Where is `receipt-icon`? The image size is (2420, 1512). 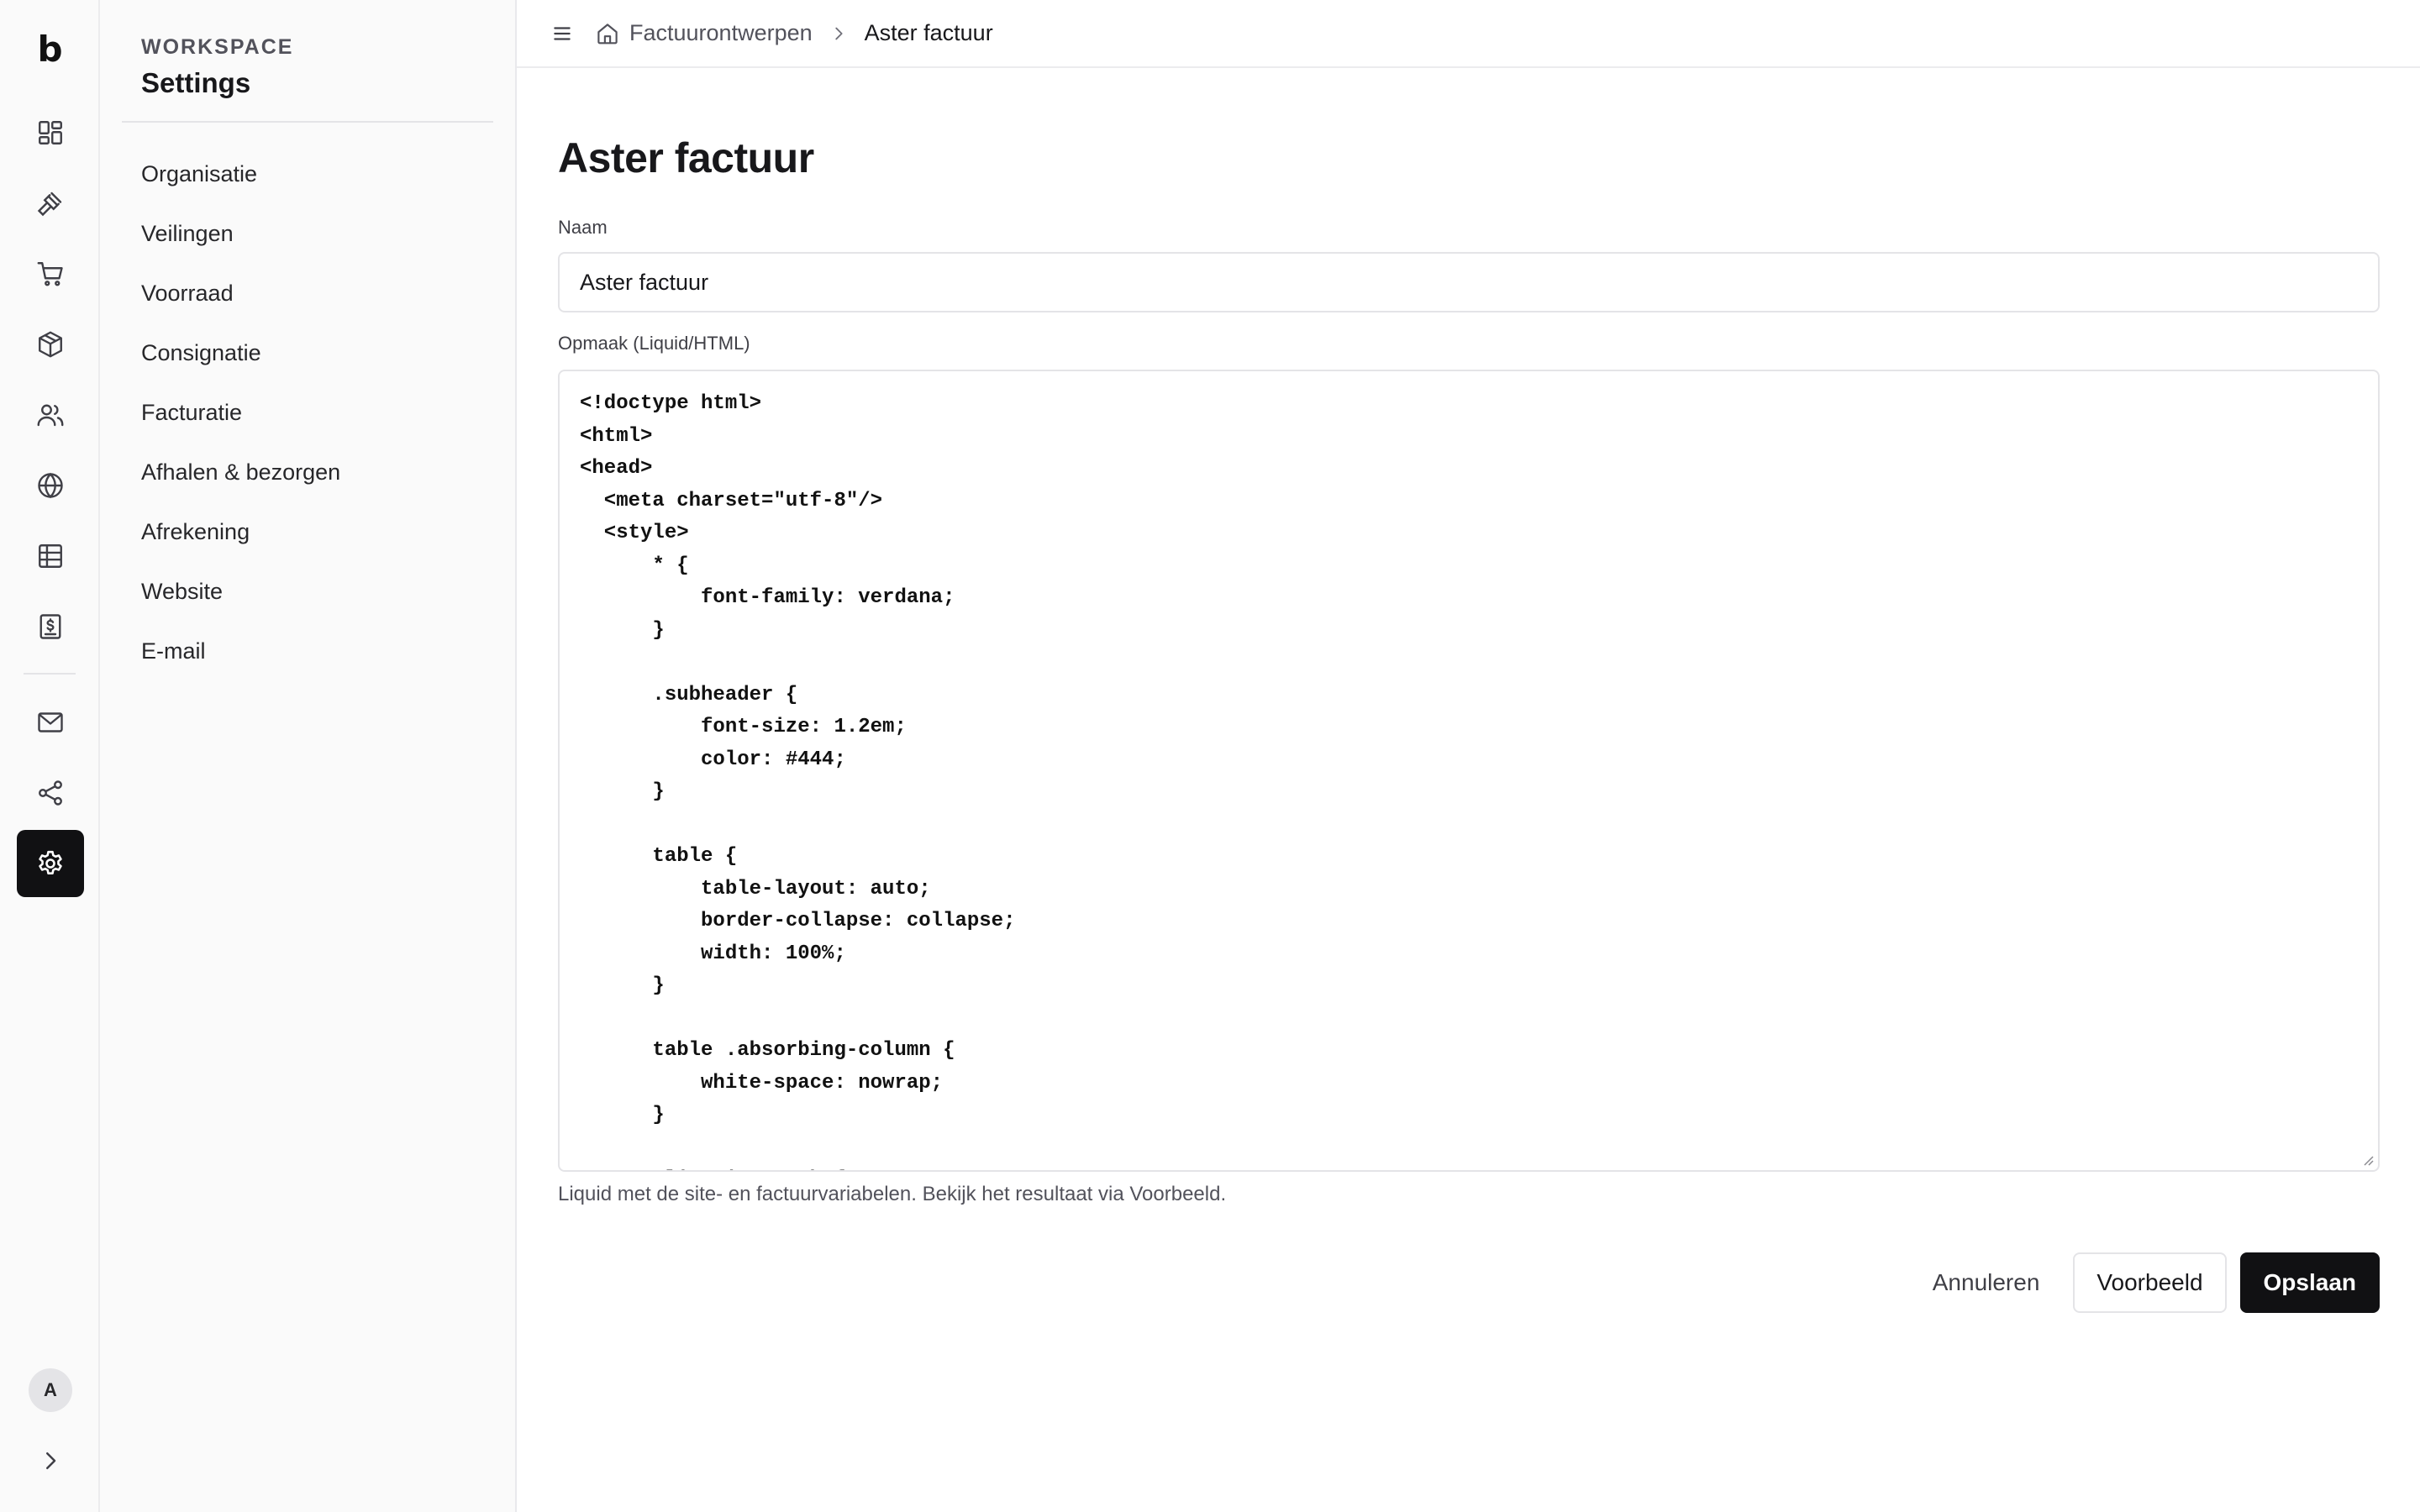 receipt-icon is located at coordinates (51, 626).